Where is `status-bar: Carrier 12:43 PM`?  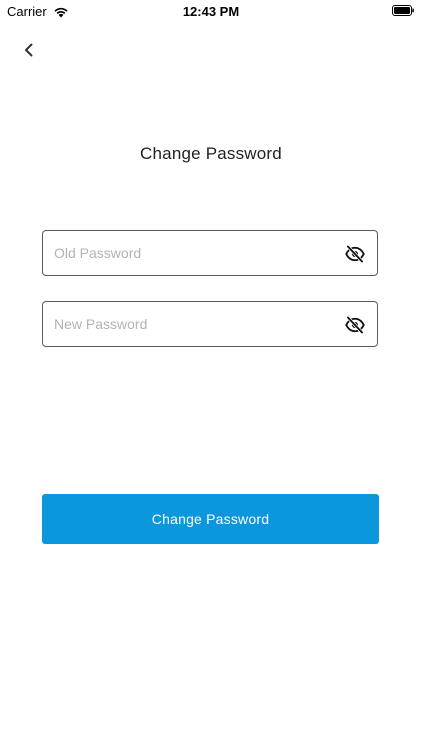 status-bar: Carrier 12:43 PM is located at coordinates (211, 11).